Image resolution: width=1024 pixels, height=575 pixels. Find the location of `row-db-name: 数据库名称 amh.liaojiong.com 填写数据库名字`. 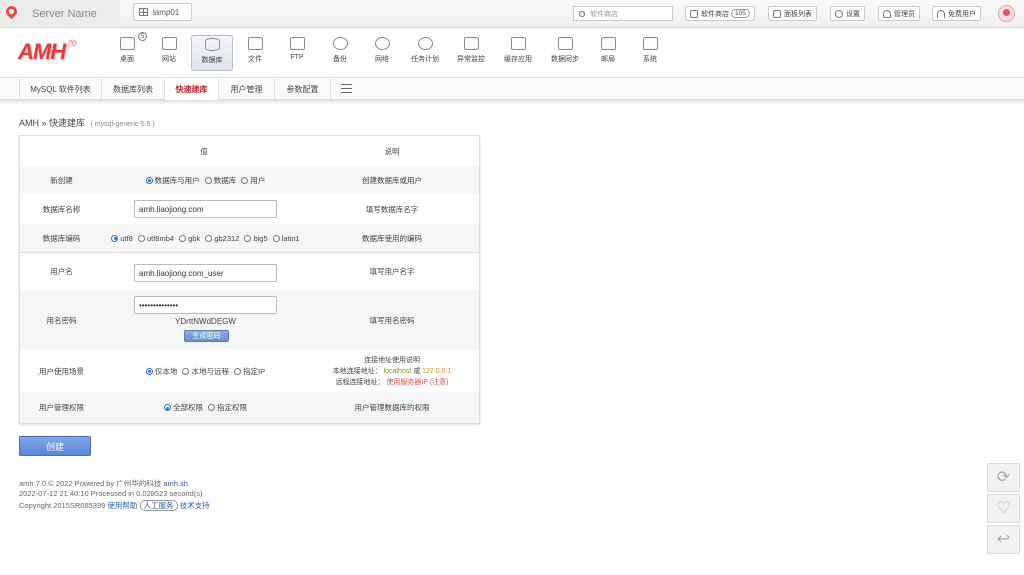

row-db-name: 数据库名称 amh.liaojiong.com 填写数据库名字 is located at coordinates (249, 209).